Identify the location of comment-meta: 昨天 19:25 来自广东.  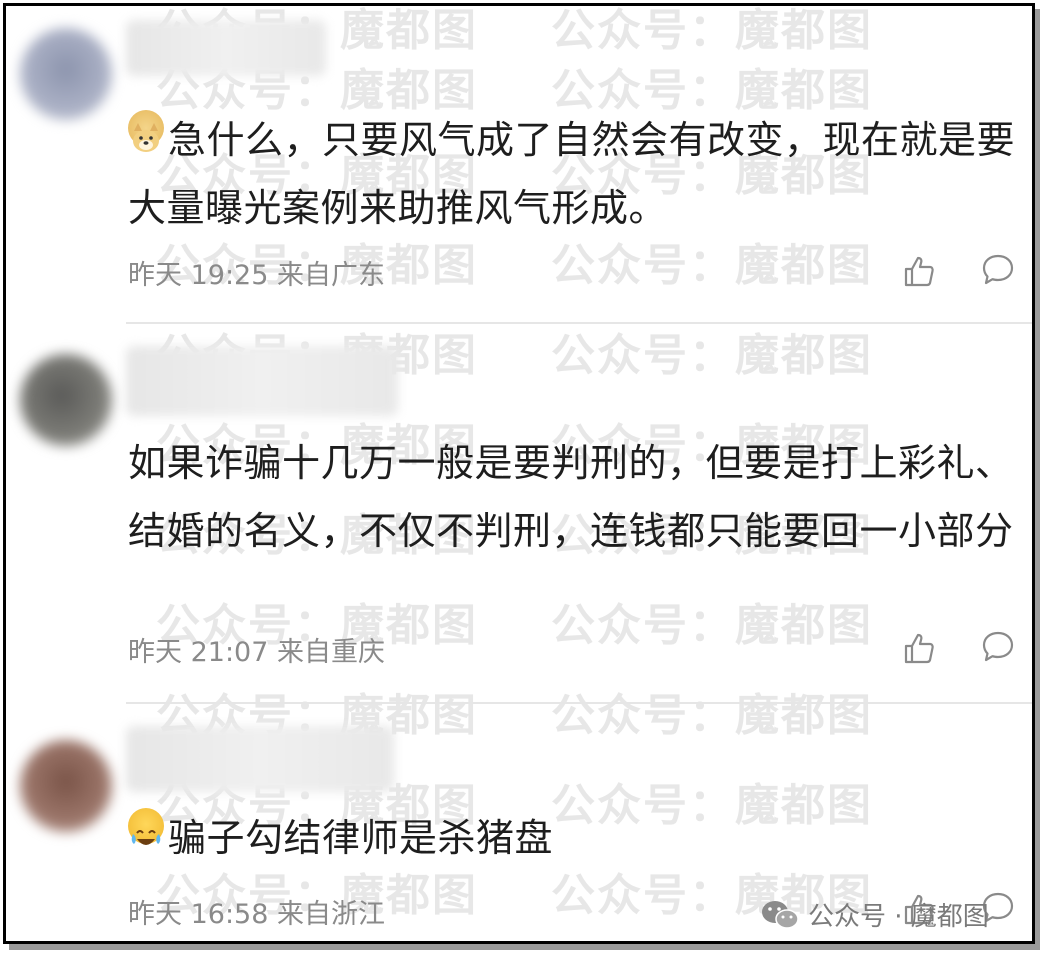
(256, 275).